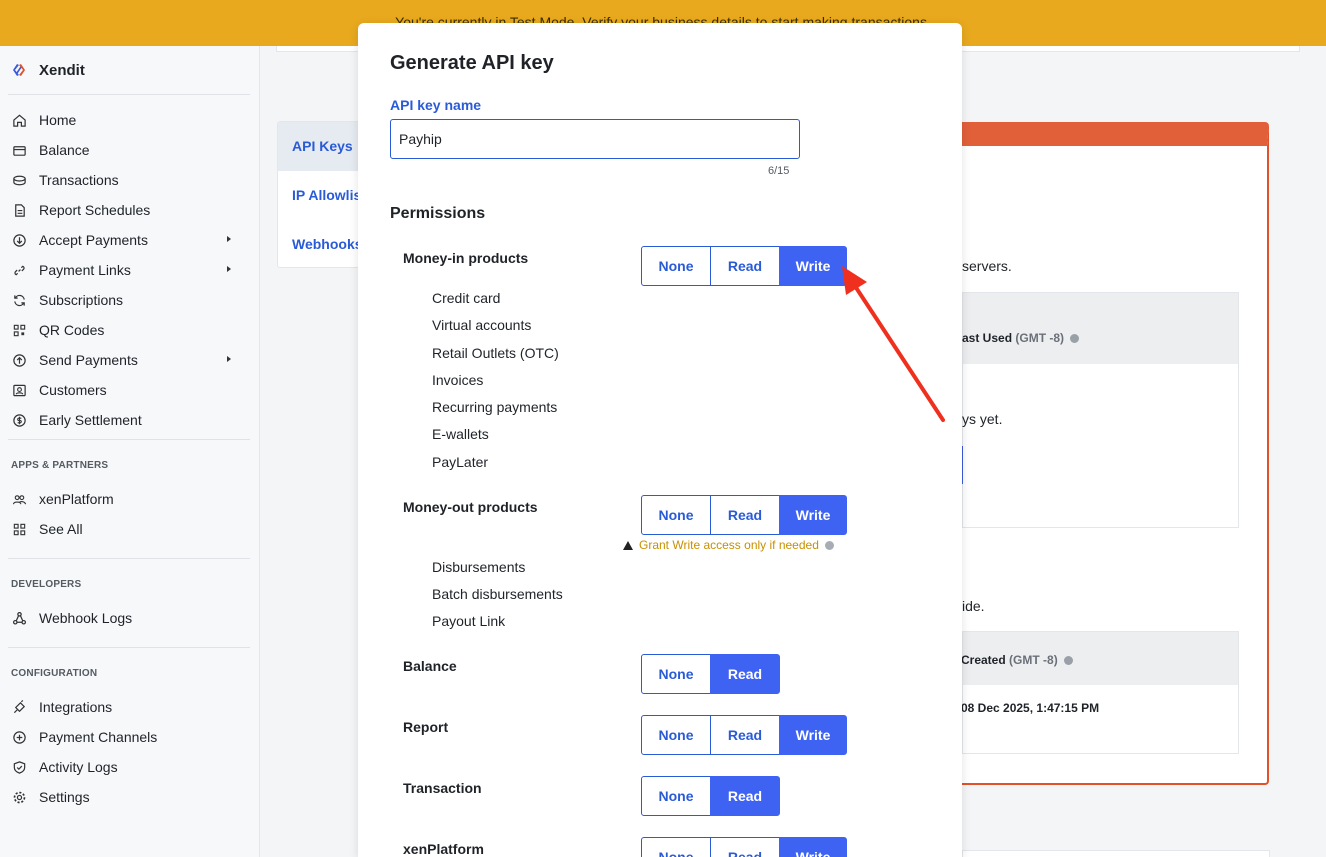 The width and height of the screenshot is (1326, 857). I want to click on money-in-products-none-button: None, so click(676, 266).